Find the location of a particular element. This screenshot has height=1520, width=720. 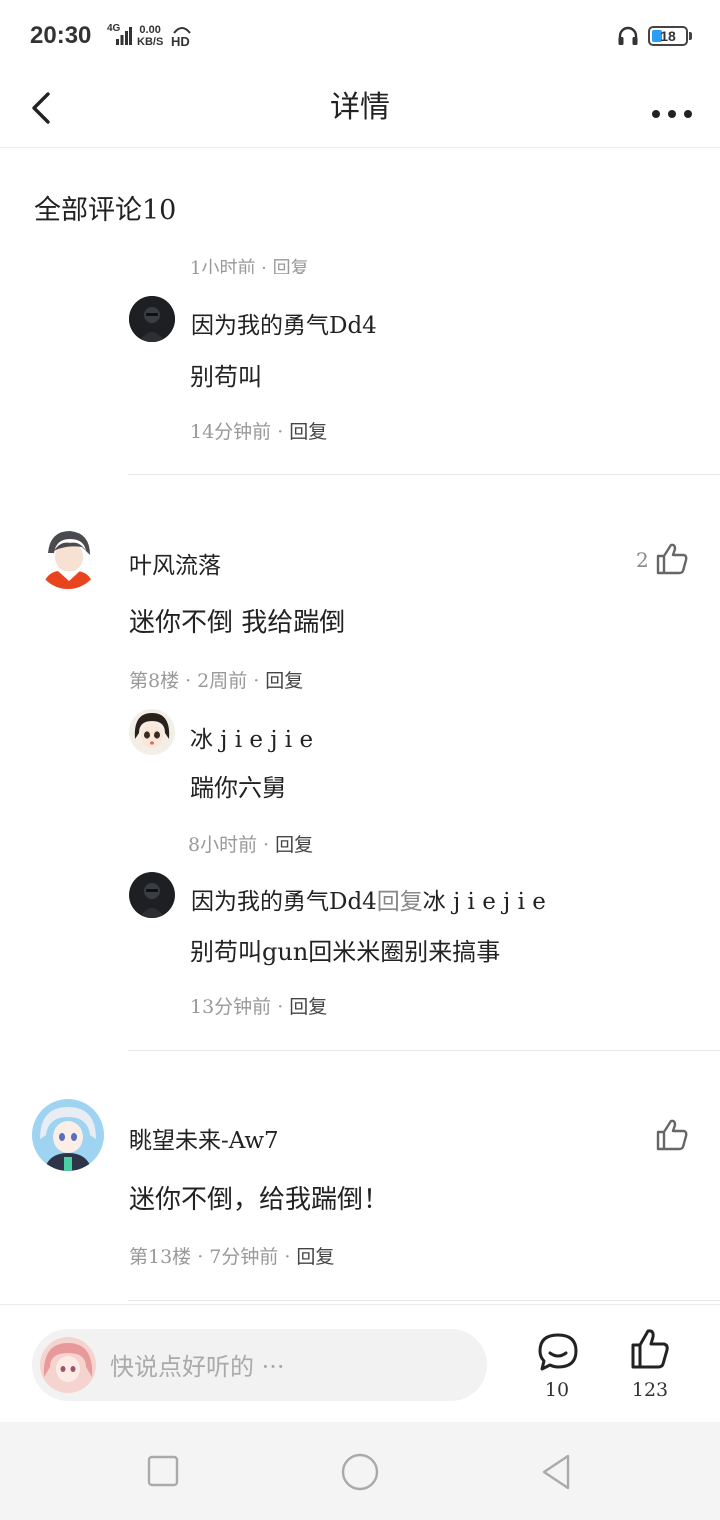

reply-author-name: 因为我的勇气Dd4回复冰 j i e j i e is located at coordinates (368, 899).